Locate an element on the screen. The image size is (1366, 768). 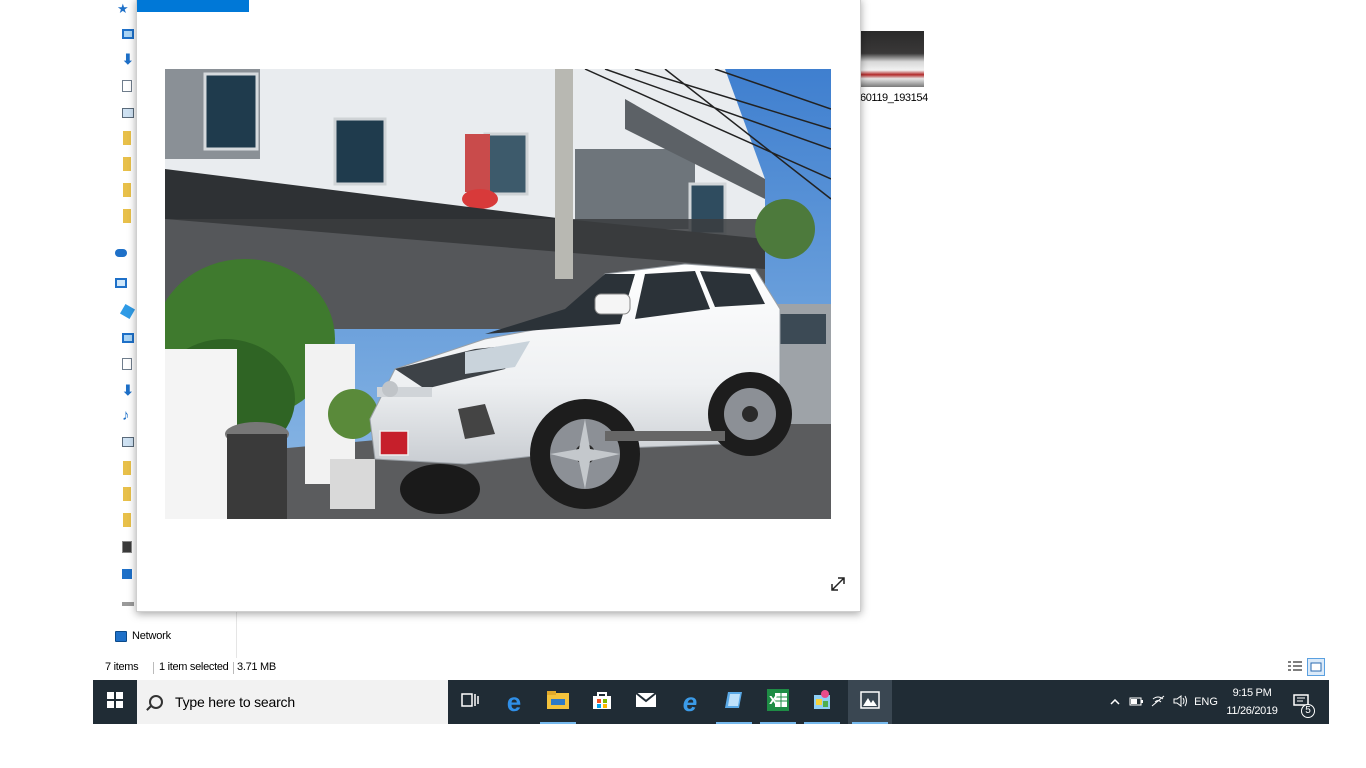
file-thumbnail is located at coordinates (892, 59).